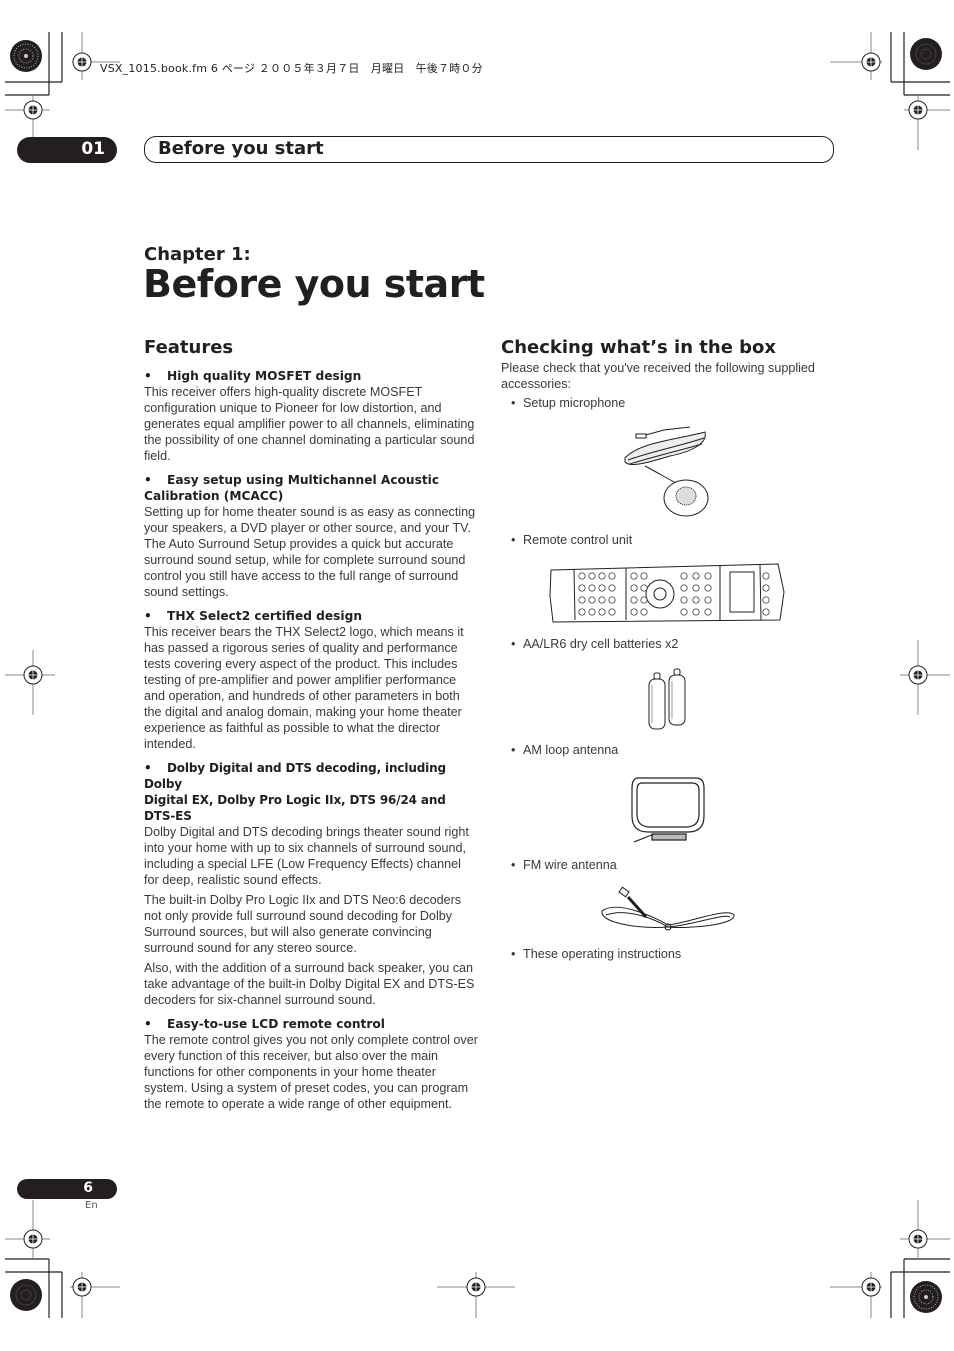 This screenshot has height=1351, width=954. I want to click on features-heading: Features, so click(189, 347).